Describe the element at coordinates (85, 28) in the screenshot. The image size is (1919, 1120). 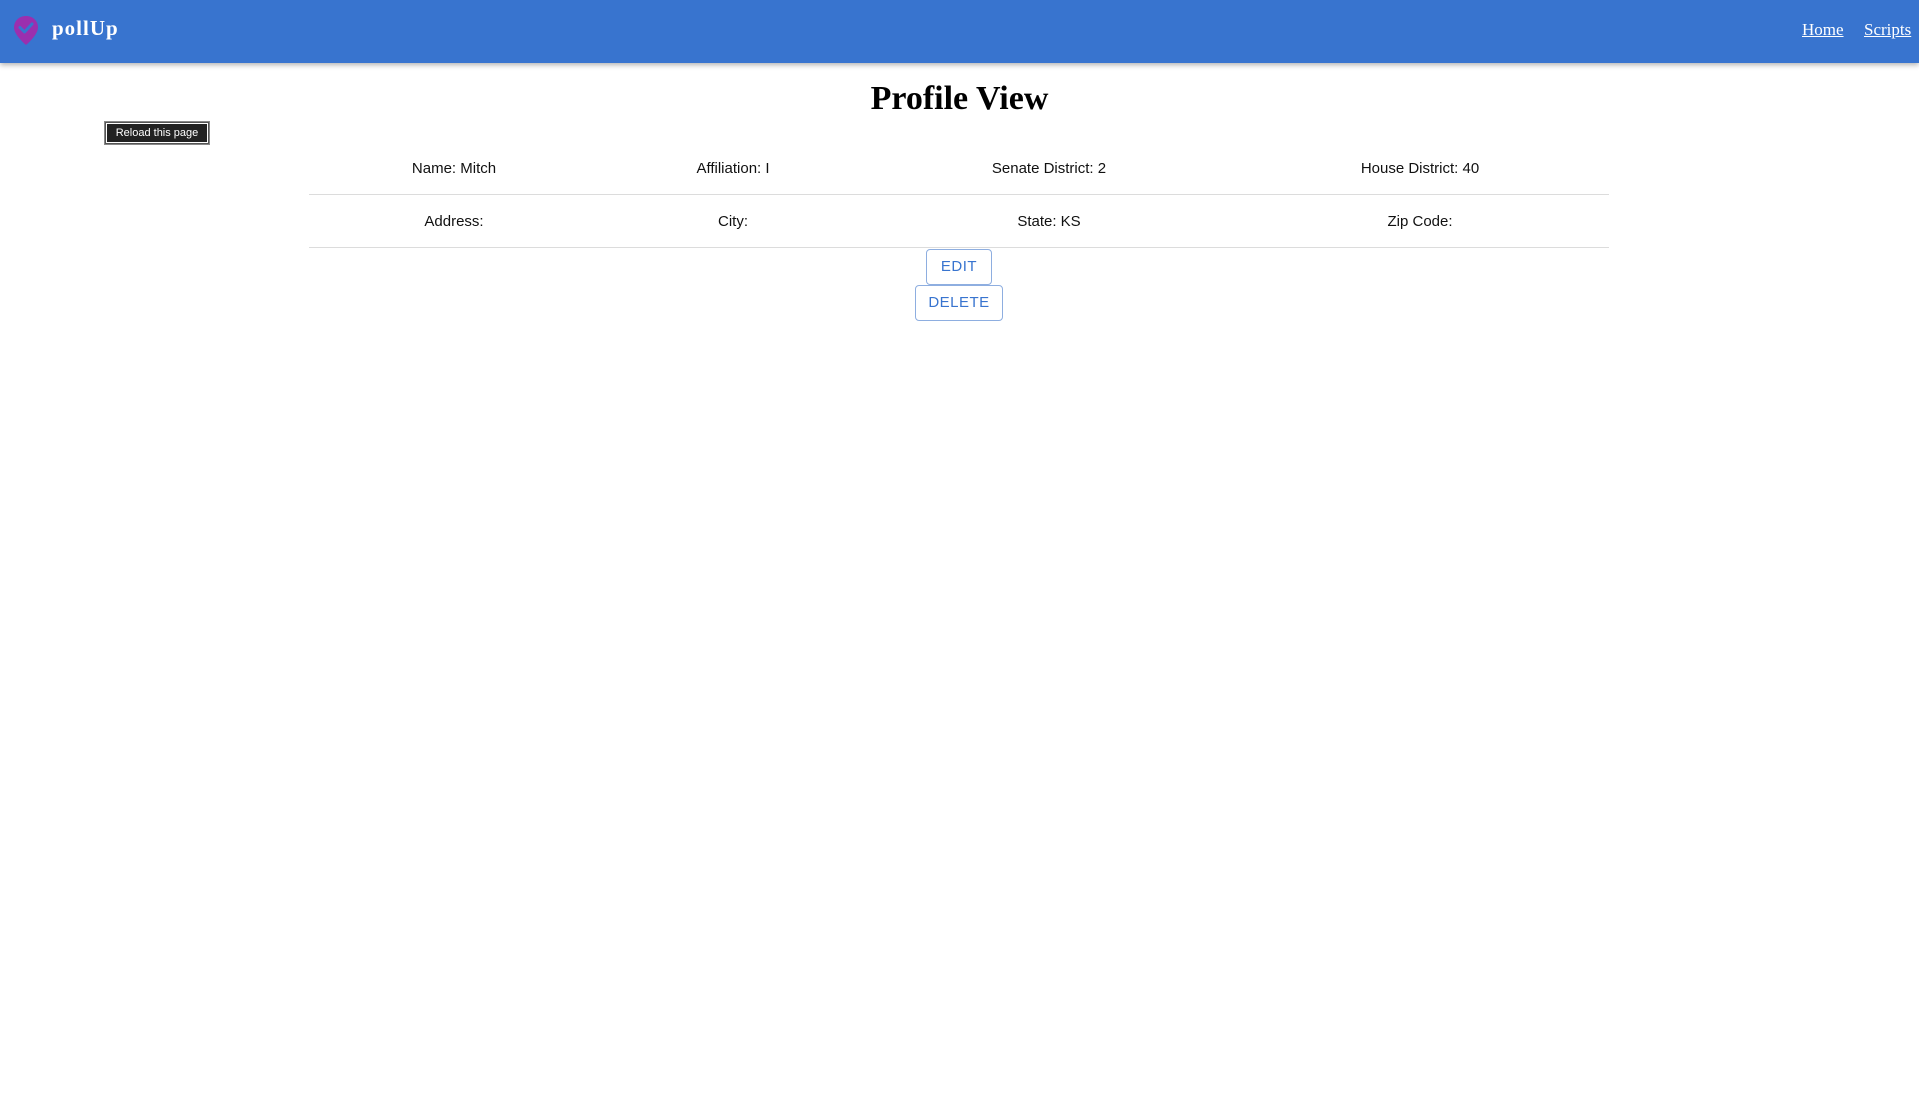
I see `brand-title: pollUp` at that location.